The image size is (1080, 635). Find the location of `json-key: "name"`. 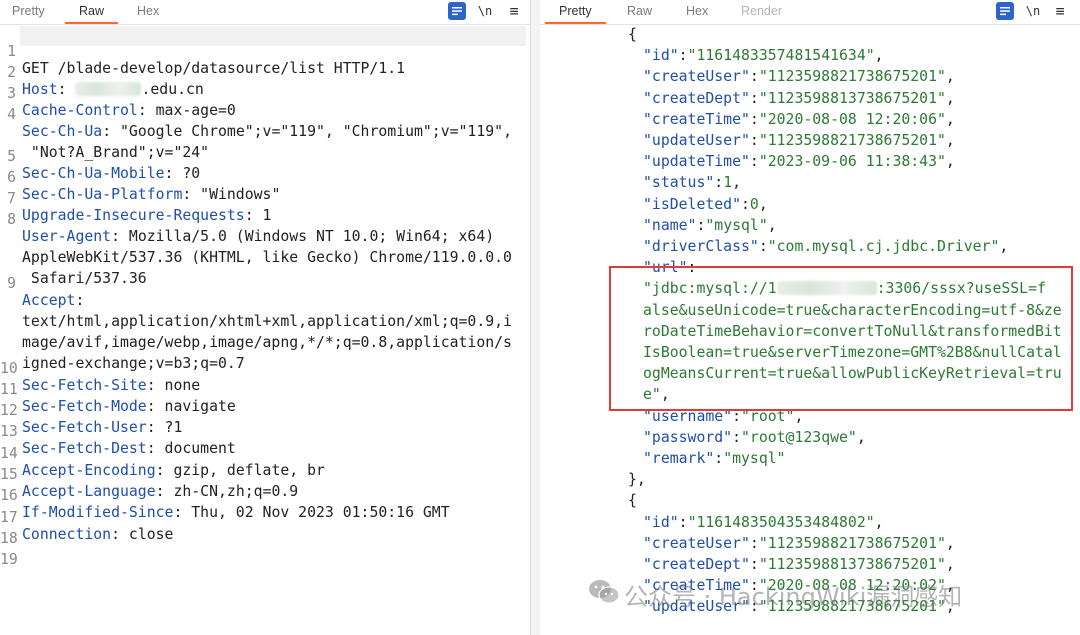

json-key: "name" is located at coordinates (670, 225).